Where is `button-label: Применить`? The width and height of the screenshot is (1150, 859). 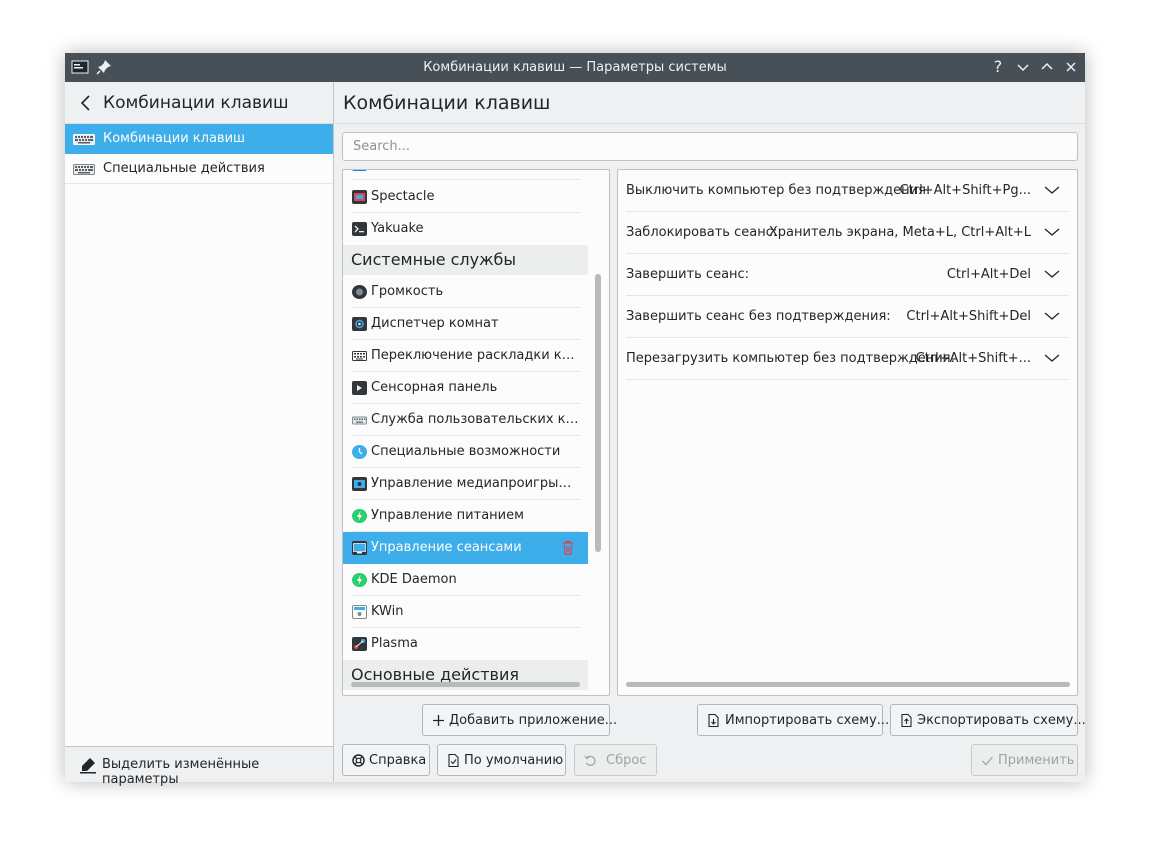
button-label: Применить is located at coordinates (1036, 760).